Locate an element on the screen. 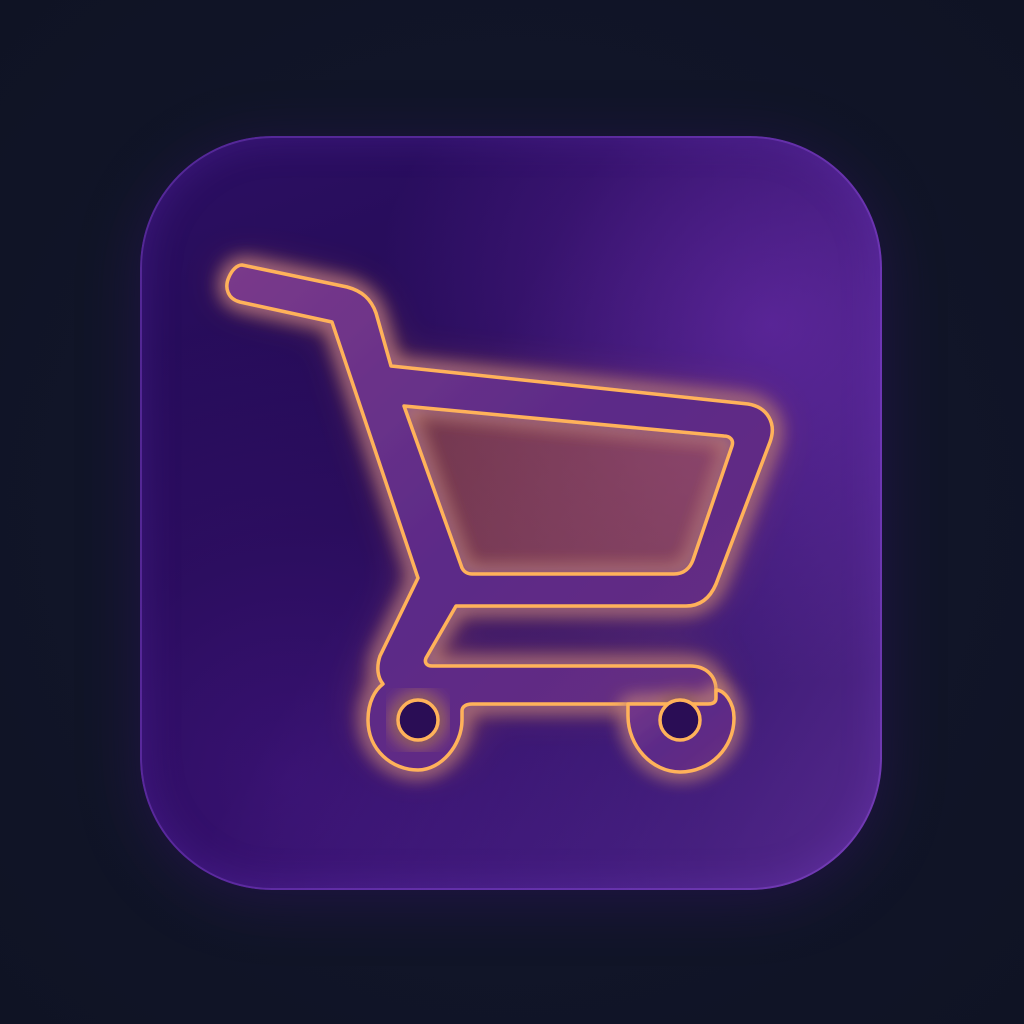  cart-left-wheel is located at coordinates (418, 720).